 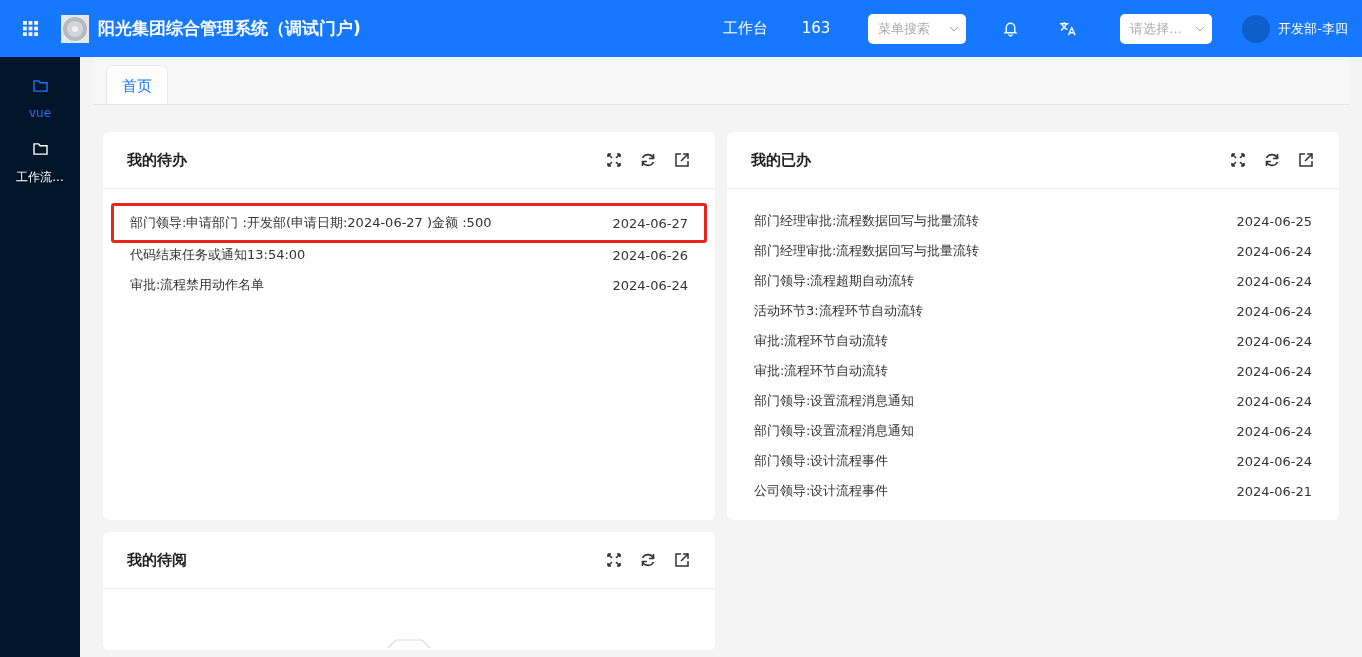 I want to click on task-date: 2024-06-26, so click(x=650, y=255).